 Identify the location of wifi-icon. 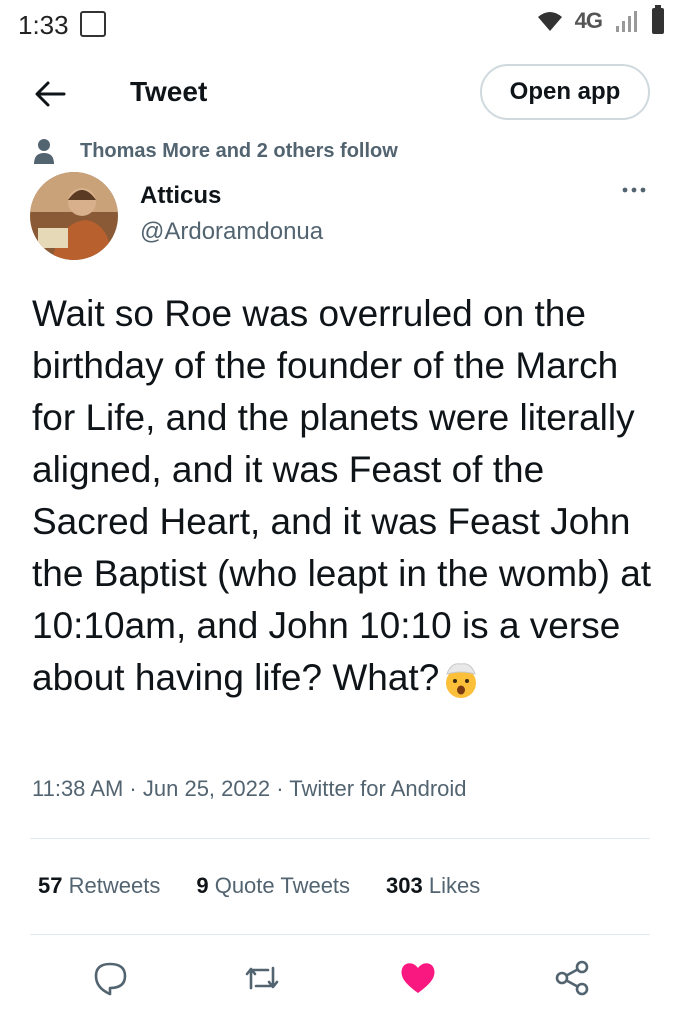
(549, 21).